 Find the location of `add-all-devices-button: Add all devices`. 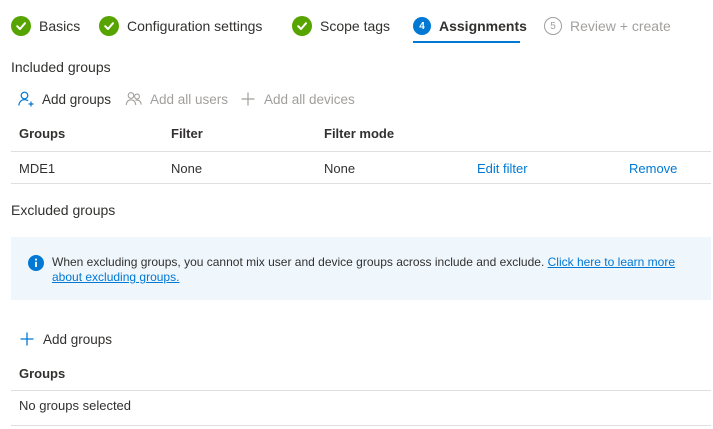

add-all-devices-button: Add all devices is located at coordinates (297, 99).